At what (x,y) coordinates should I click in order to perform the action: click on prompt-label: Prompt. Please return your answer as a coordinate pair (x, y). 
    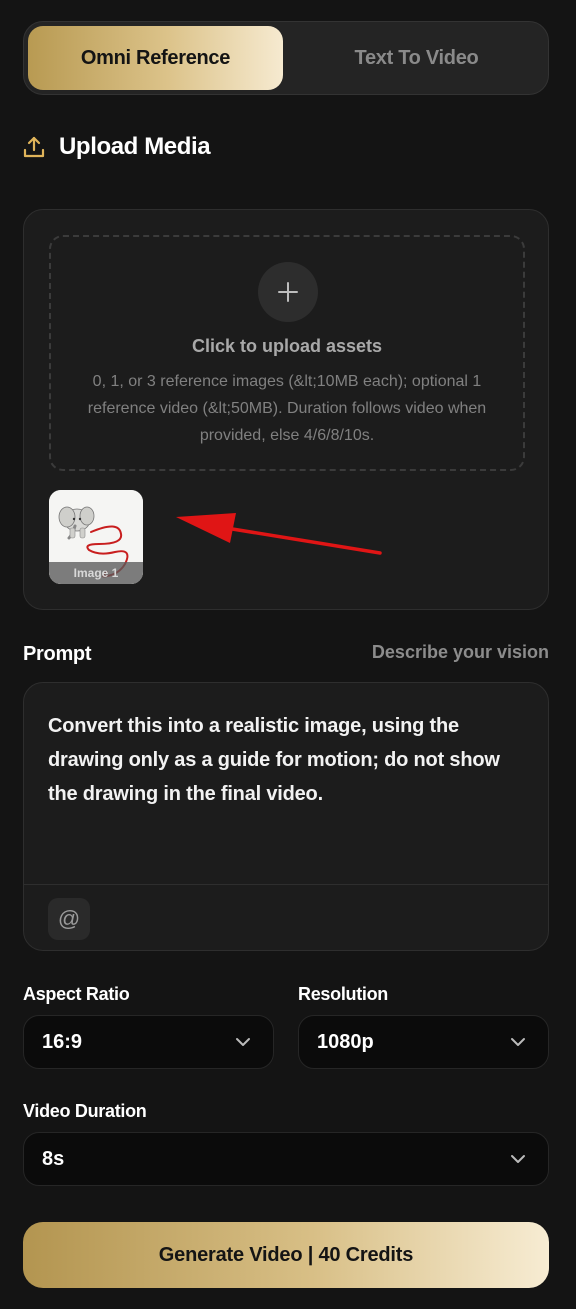
    Looking at the image, I should click on (57, 654).